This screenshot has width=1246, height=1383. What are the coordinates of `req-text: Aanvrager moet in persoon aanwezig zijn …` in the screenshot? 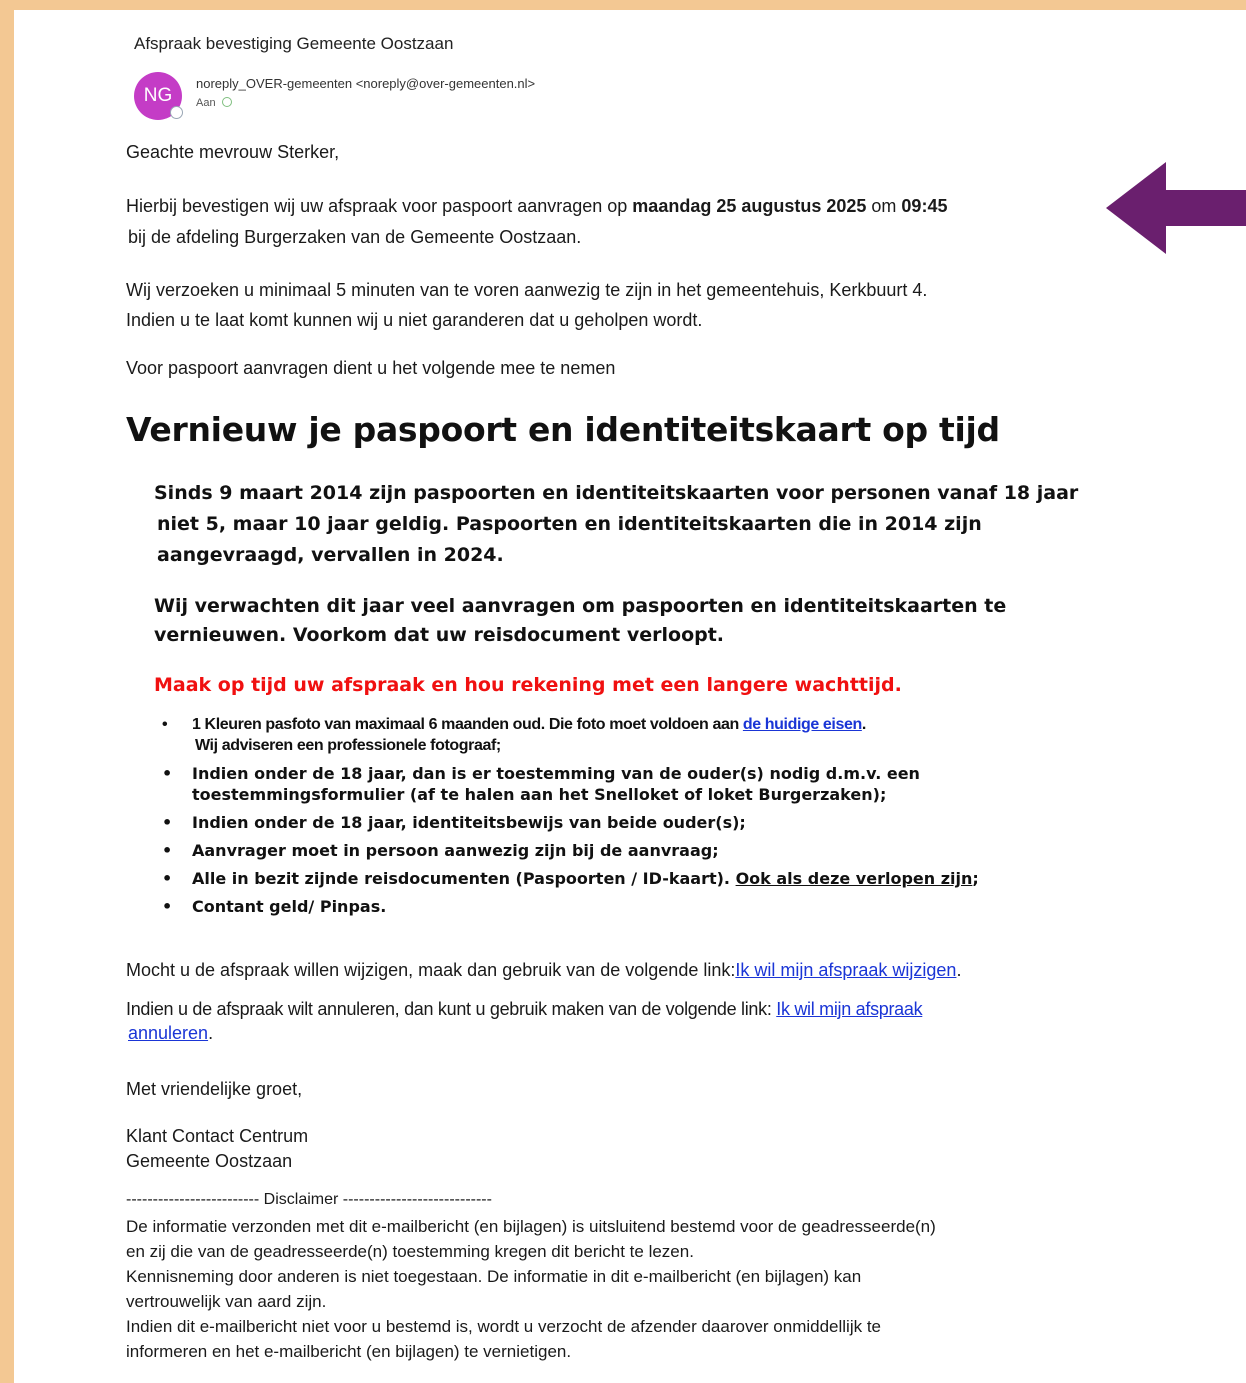 It's located at (455, 850).